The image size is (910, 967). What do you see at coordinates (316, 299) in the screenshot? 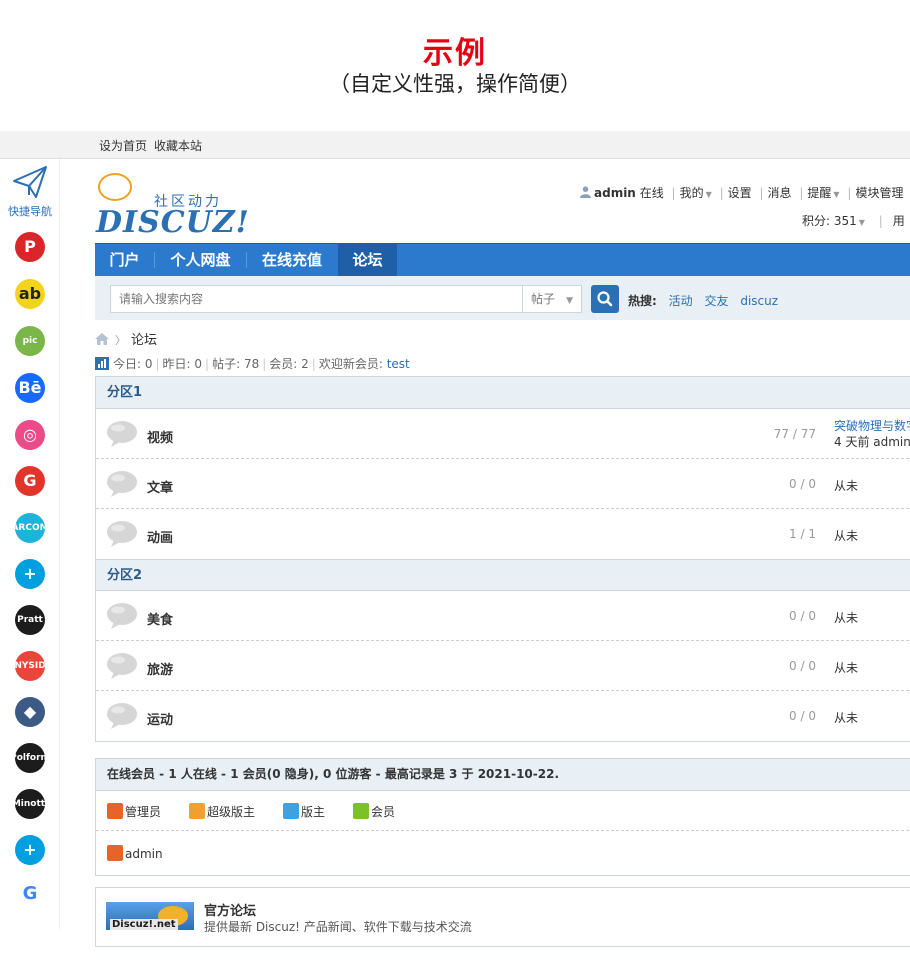
I see `search-input: 请输入搜索内容` at bounding box center [316, 299].